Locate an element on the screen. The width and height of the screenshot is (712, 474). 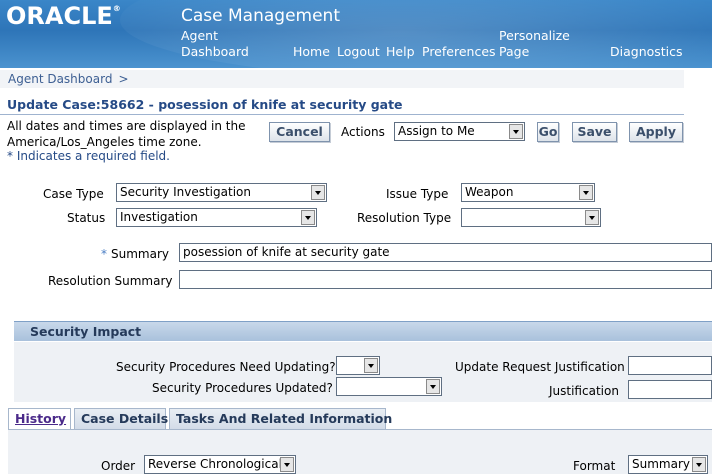
format-select: Summary is located at coordinates (668, 464).